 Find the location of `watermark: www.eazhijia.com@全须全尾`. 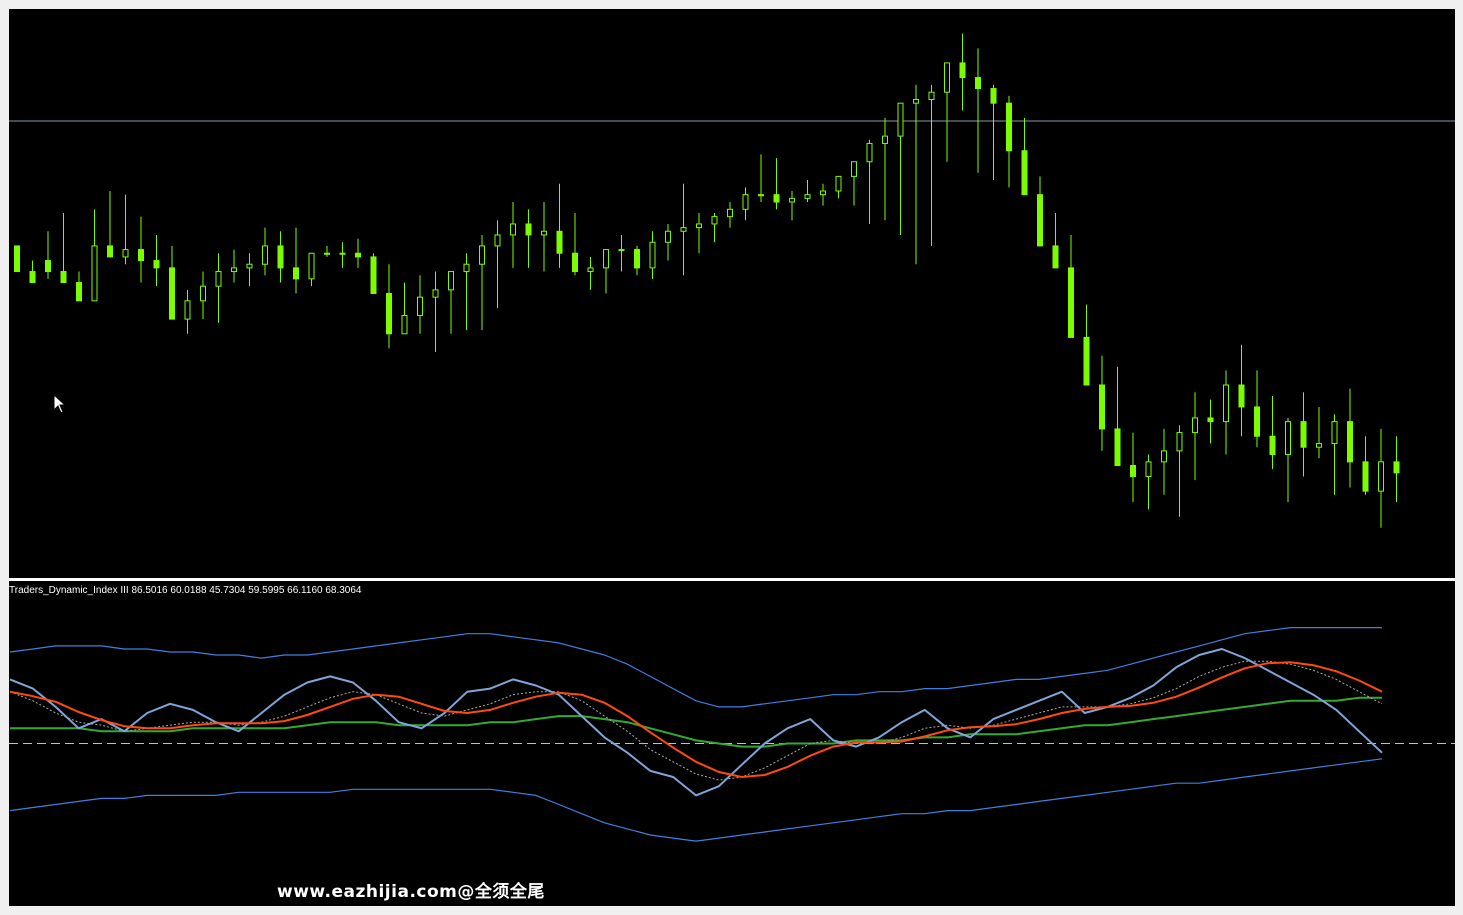

watermark: www.eazhijia.com@全须全尾 is located at coordinates (411, 892).